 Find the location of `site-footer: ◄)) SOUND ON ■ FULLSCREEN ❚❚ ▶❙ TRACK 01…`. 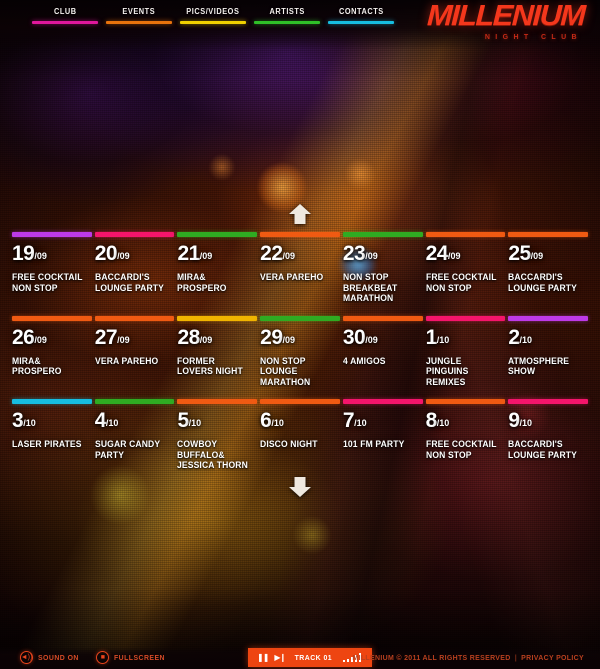

site-footer: ◄)) SOUND ON ■ FULLSCREEN ❚❚ ▶❙ TRACK 01… is located at coordinates (300, 658).